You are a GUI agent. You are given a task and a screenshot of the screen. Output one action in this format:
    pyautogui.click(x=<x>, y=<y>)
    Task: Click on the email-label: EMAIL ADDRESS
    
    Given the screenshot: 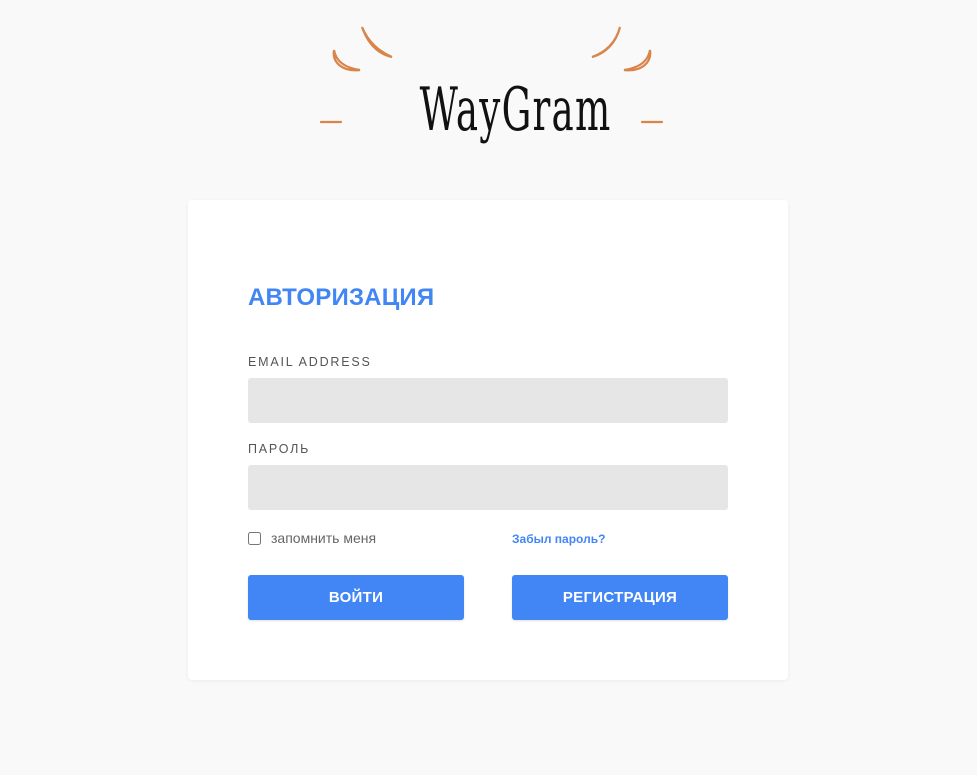 What is the action you would take?
    pyautogui.click(x=310, y=362)
    